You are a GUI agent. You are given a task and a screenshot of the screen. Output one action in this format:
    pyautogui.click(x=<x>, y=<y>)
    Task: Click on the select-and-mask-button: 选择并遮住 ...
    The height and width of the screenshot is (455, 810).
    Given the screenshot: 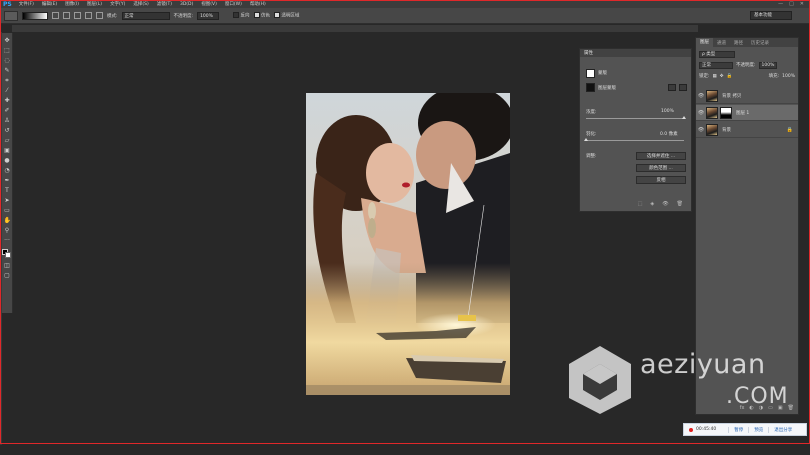 What is the action you would take?
    pyautogui.click(x=661, y=156)
    